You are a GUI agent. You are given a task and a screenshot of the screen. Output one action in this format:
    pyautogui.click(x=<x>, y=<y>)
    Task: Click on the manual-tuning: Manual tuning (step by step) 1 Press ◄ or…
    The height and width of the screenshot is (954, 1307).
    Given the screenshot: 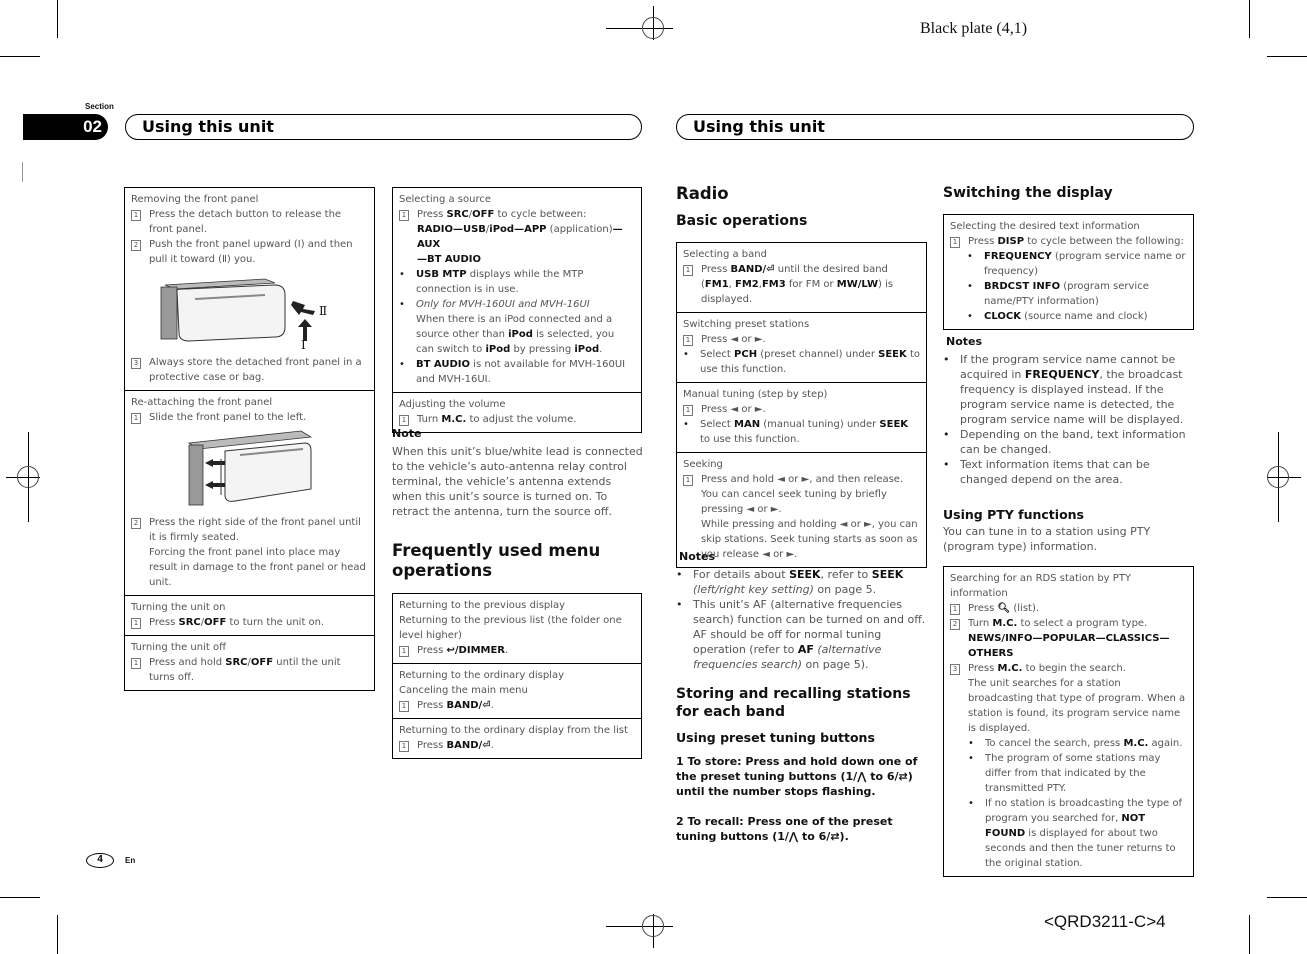 What is the action you would take?
    pyautogui.click(x=801, y=417)
    